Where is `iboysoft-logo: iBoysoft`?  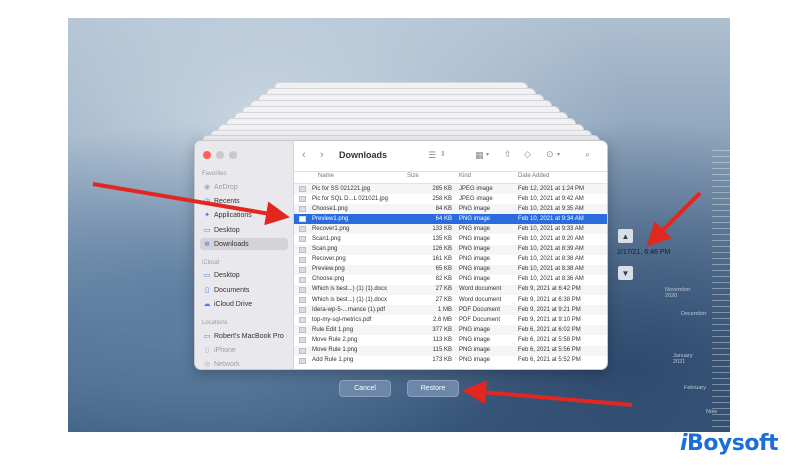 iboysoft-logo: iBoysoft is located at coordinates (729, 443).